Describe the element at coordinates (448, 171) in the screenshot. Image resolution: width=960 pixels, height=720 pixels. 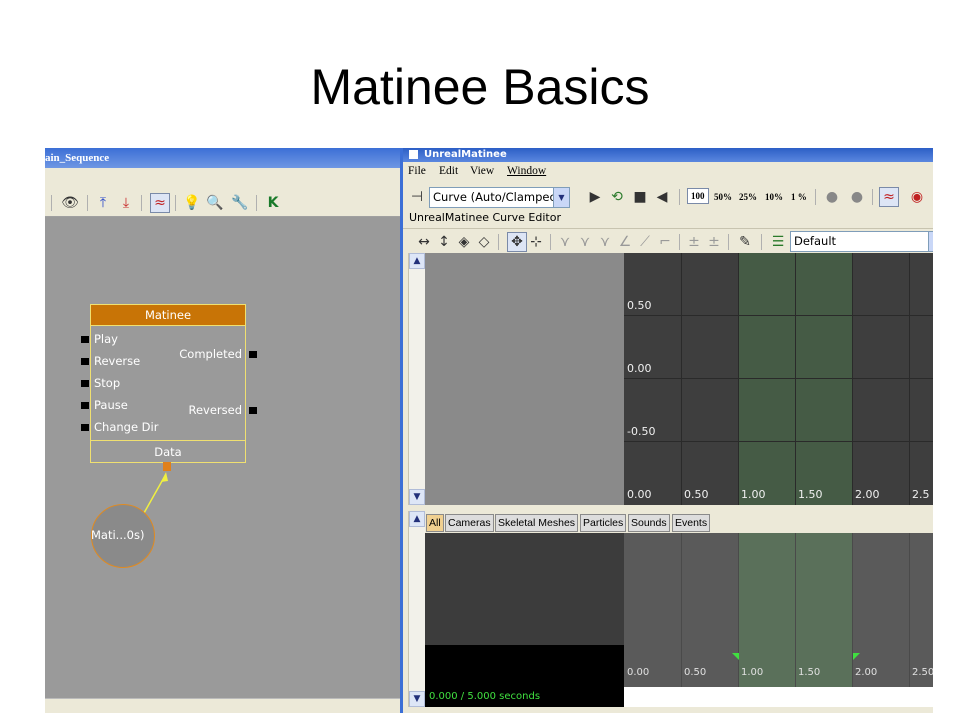
I see `menu-edit: Edit` at that location.